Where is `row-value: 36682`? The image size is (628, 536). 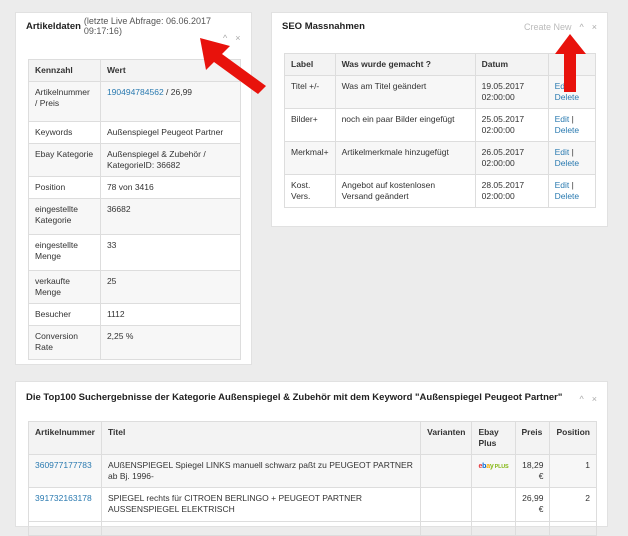
row-value: 36682 is located at coordinates (170, 216).